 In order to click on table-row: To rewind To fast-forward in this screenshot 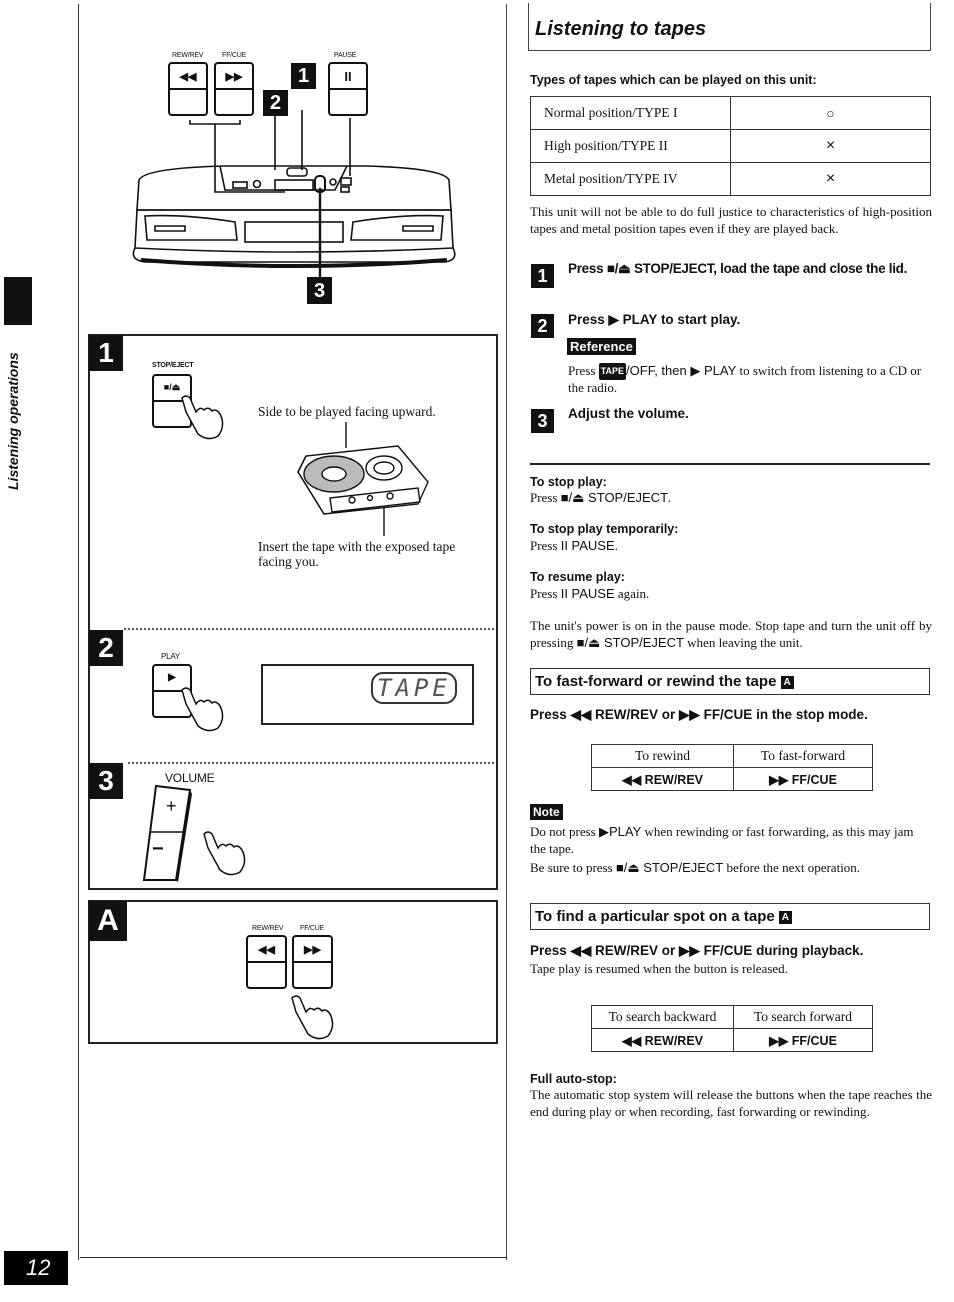, I will do `click(732, 756)`.